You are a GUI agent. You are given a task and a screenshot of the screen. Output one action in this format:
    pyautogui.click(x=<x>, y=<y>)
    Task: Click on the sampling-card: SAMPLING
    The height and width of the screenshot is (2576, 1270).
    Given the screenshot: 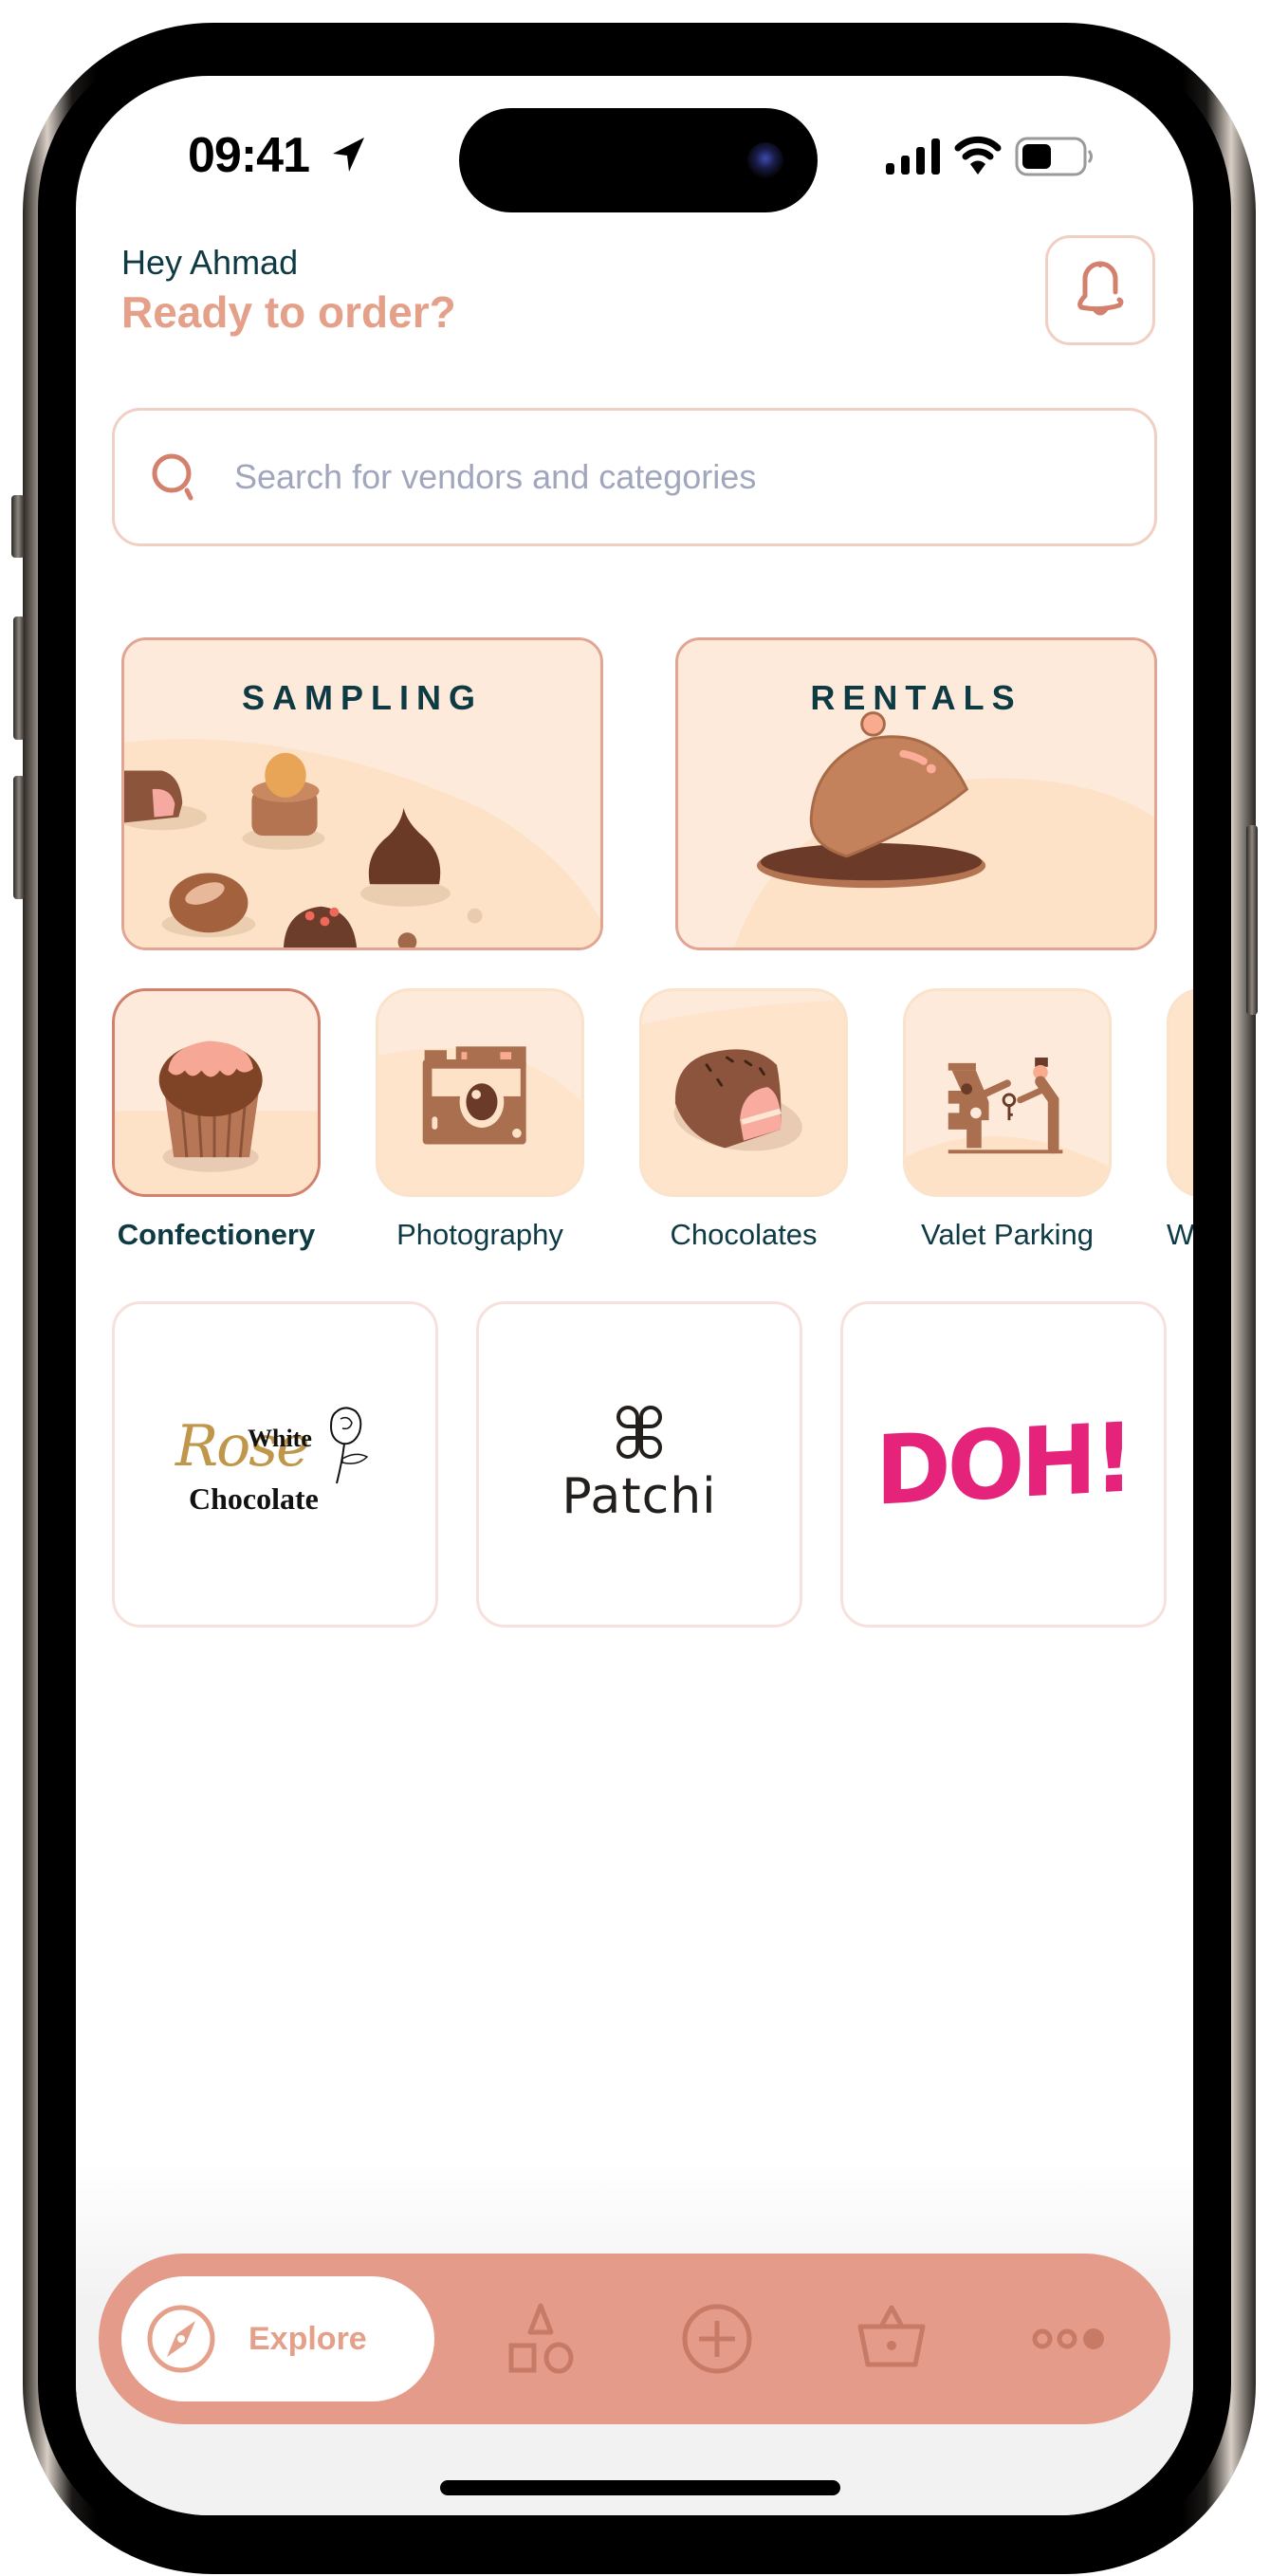 What is the action you would take?
    pyautogui.click(x=362, y=793)
    